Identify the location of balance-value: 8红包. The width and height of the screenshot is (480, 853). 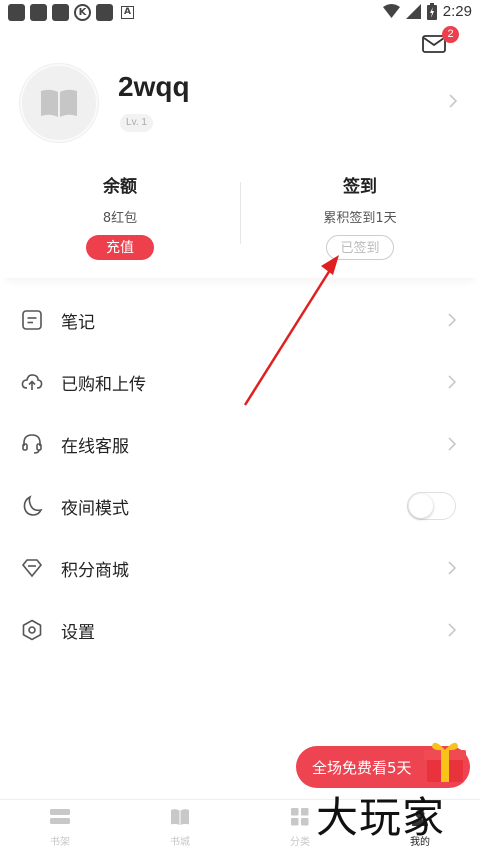
(120, 218).